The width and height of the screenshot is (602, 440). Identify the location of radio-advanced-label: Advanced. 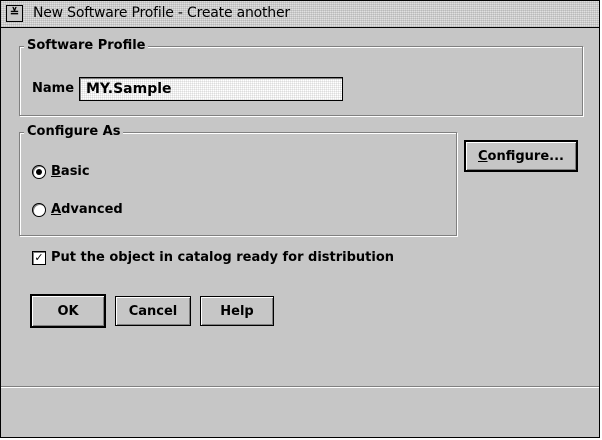
(87, 209).